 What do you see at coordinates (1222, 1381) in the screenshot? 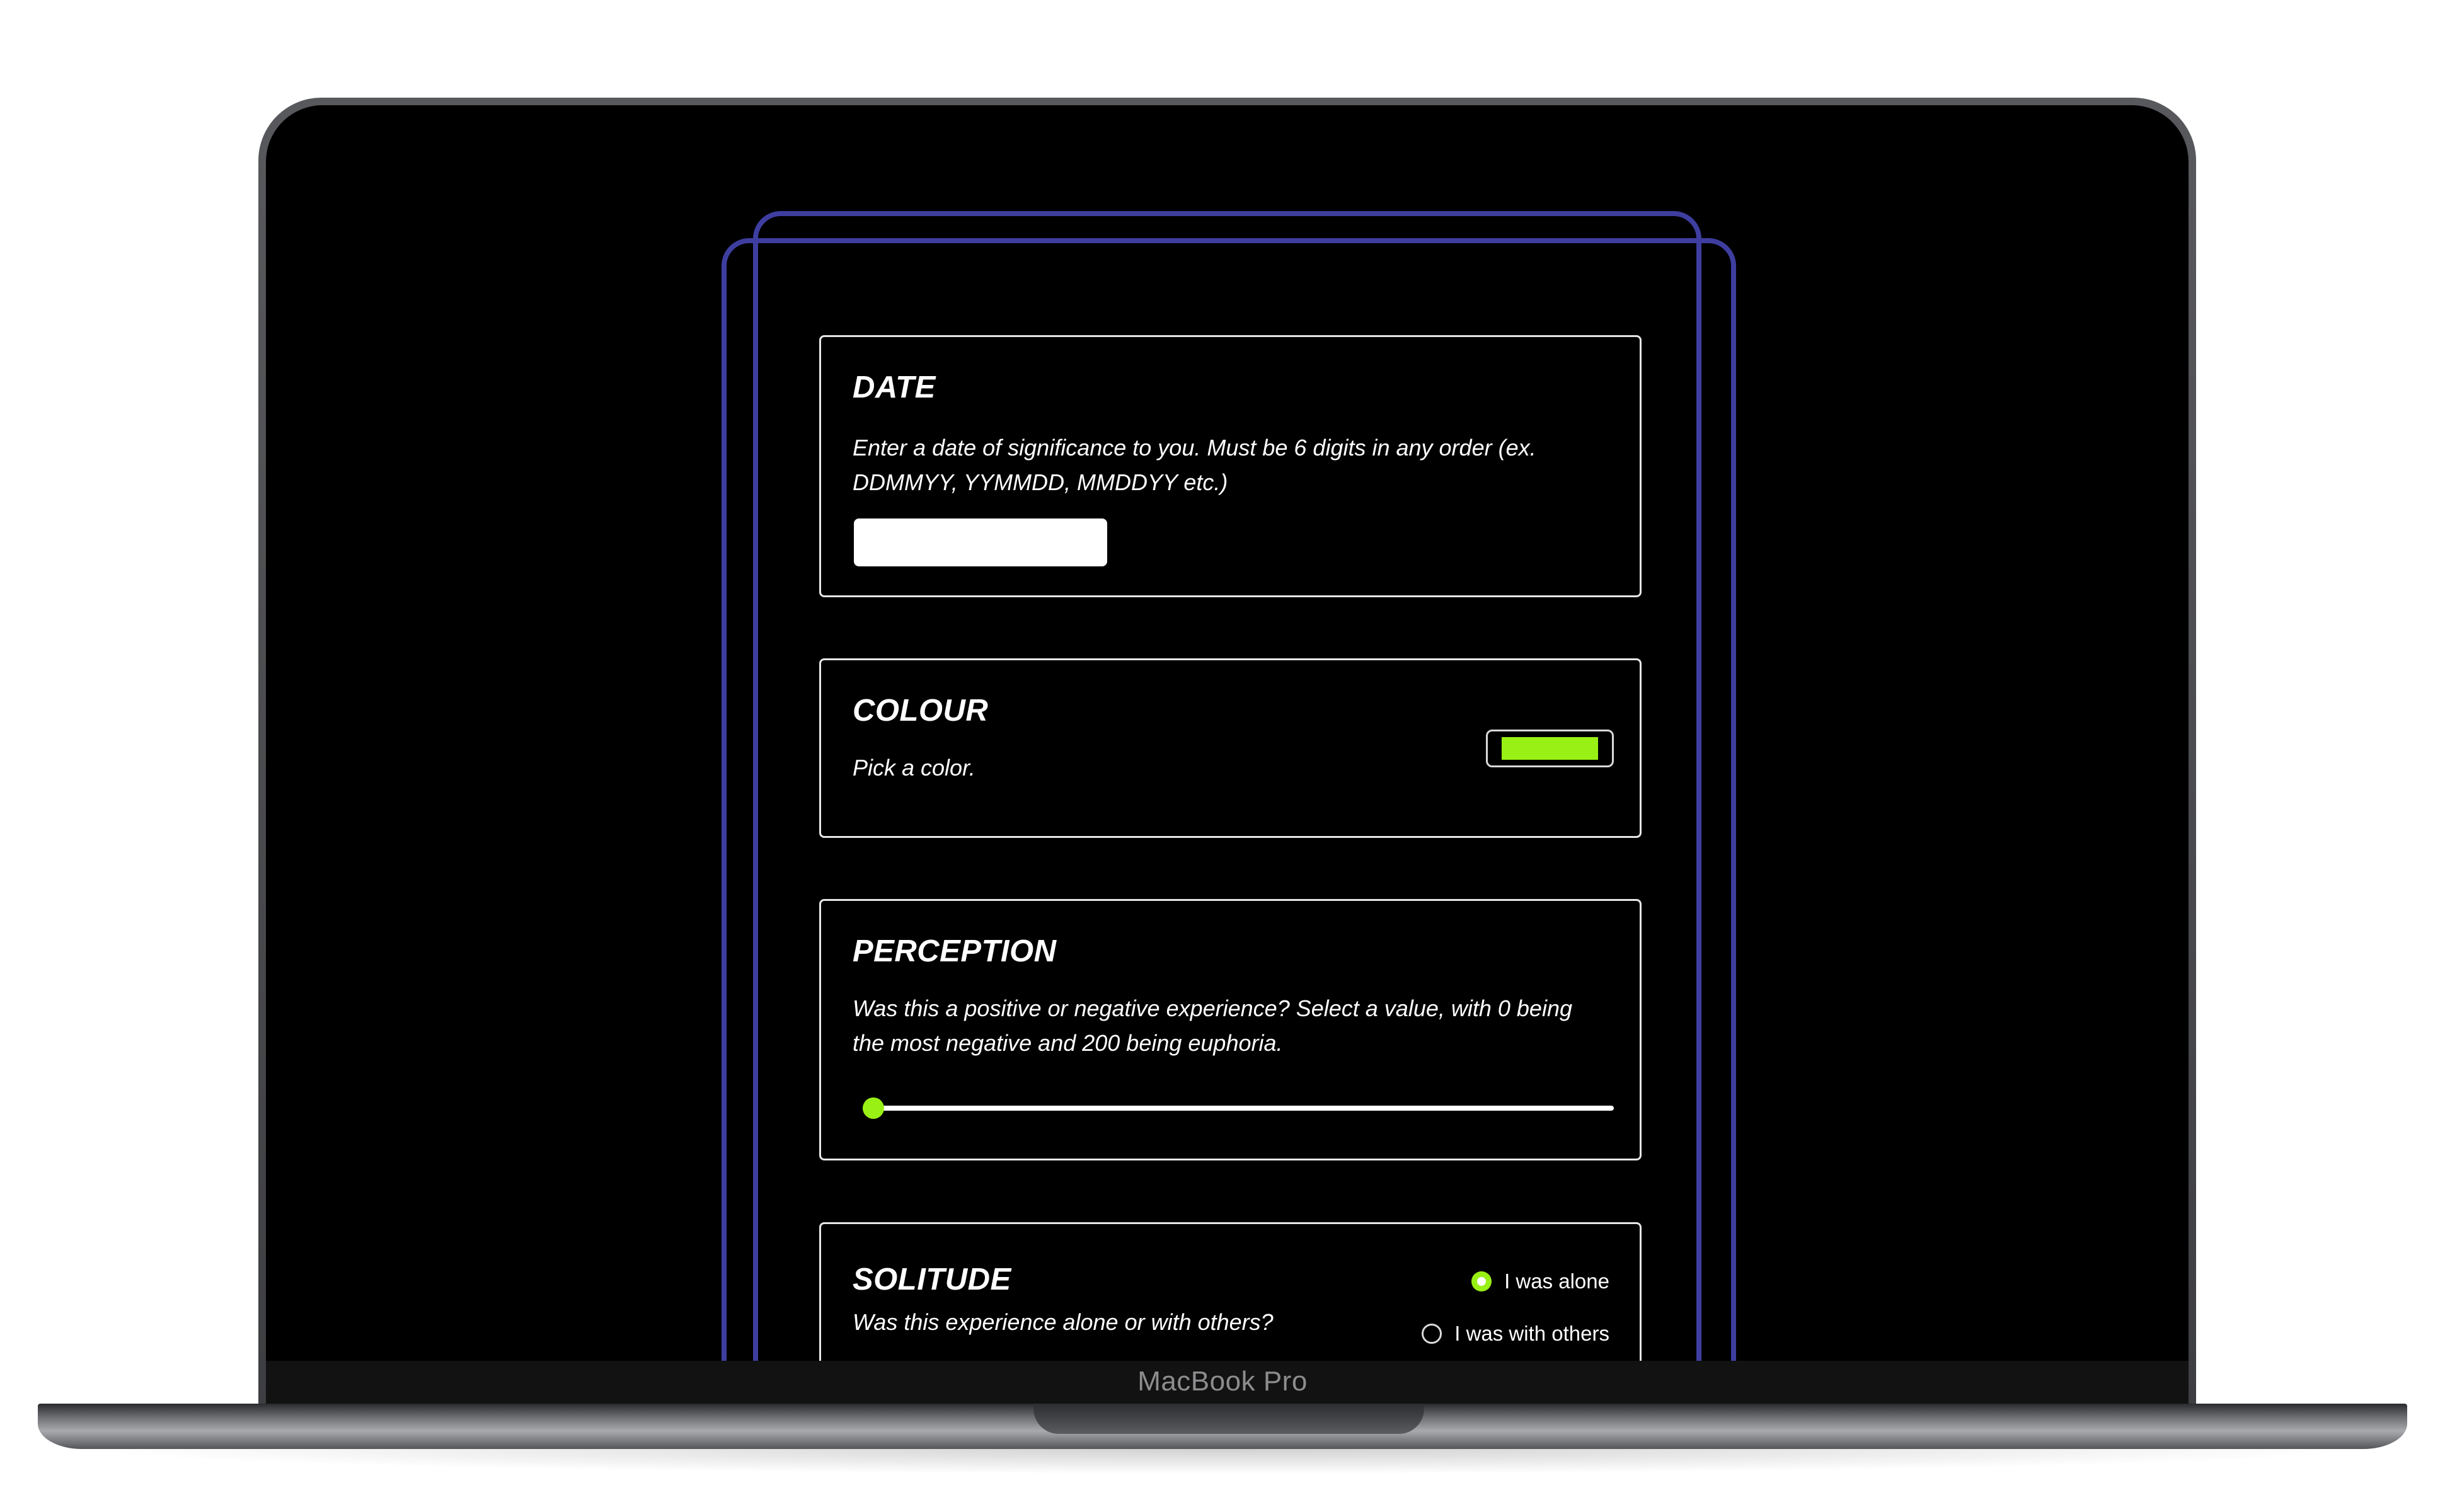
I see `device-label: MacBook Pro` at bounding box center [1222, 1381].